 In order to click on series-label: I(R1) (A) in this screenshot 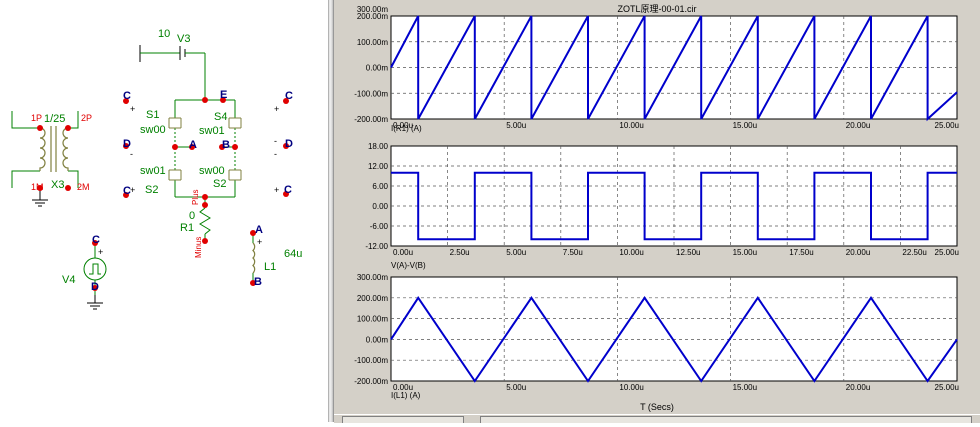, I will do `click(406, 128)`.